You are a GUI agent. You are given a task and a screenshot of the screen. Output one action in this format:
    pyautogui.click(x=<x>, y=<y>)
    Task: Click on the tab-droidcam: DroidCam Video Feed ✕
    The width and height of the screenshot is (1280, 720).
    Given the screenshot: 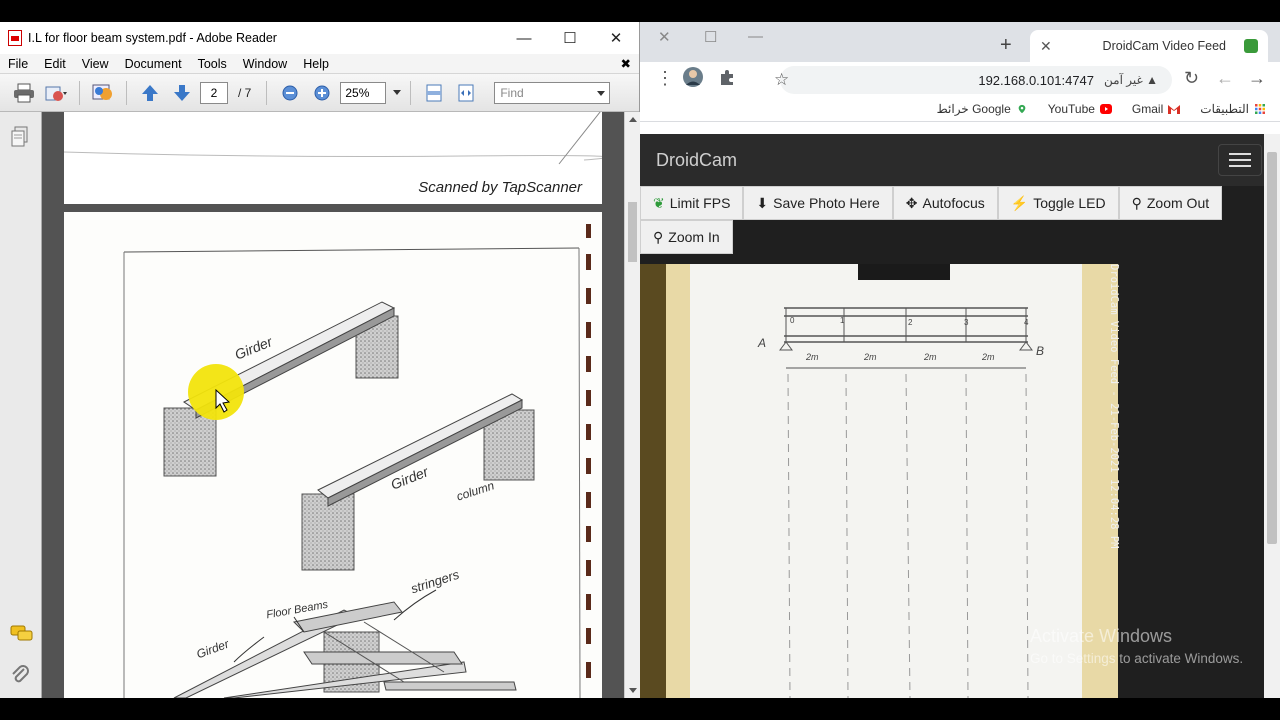 What is the action you would take?
    pyautogui.click(x=1149, y=46)
    